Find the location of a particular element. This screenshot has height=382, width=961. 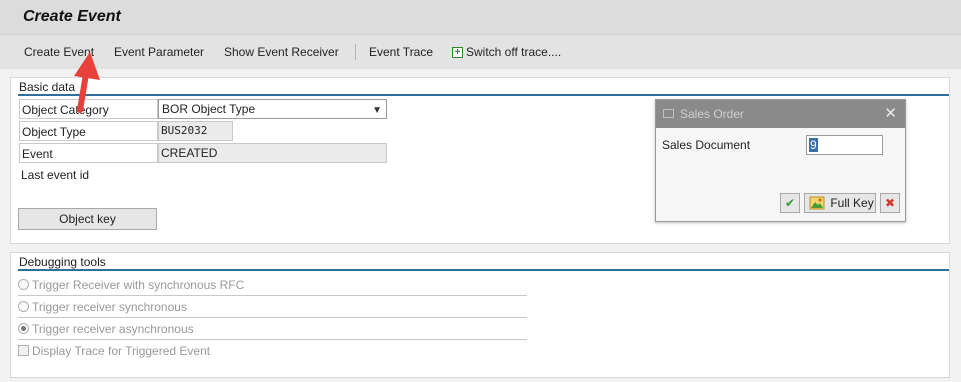

radio-label: Trigger receiver synchronous is located at coordinates (109, 307).